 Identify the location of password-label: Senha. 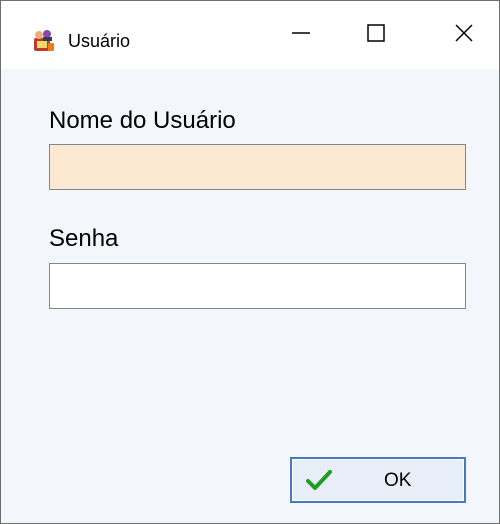
(84, 238).